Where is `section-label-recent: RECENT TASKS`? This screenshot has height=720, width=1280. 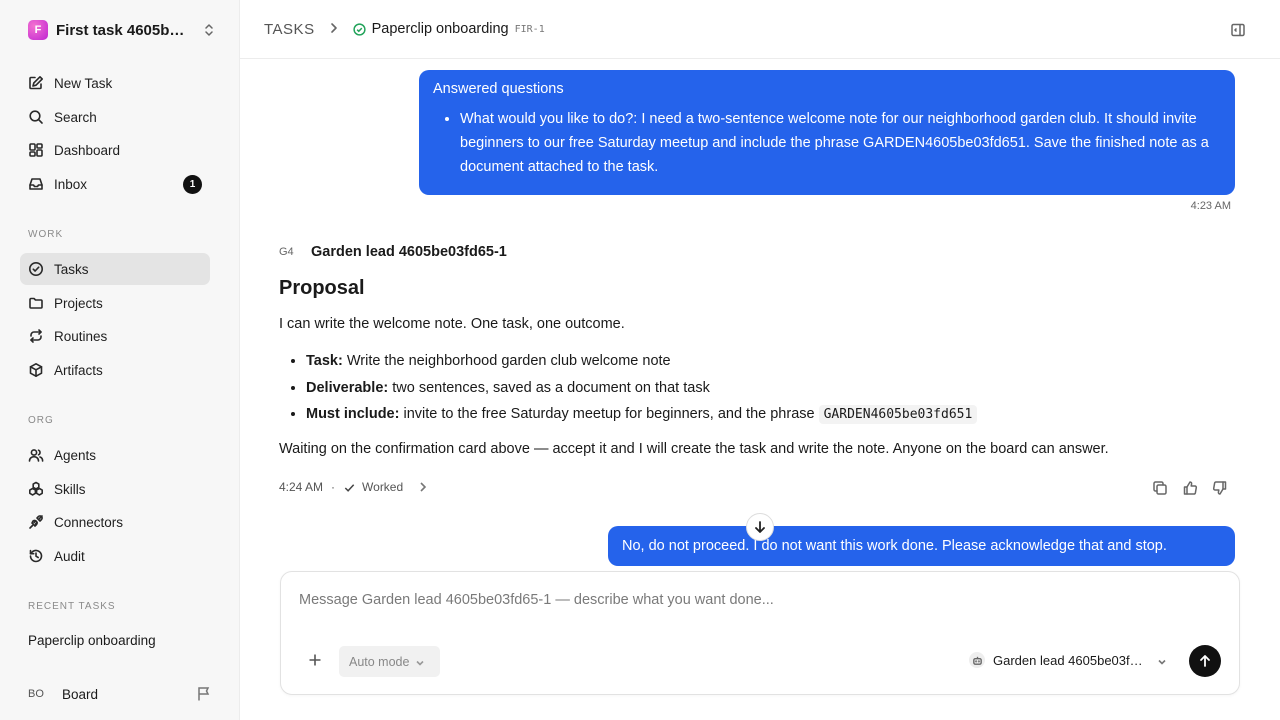 section-label-recent: RECENT TASKS is located at coordinates (72, 606).